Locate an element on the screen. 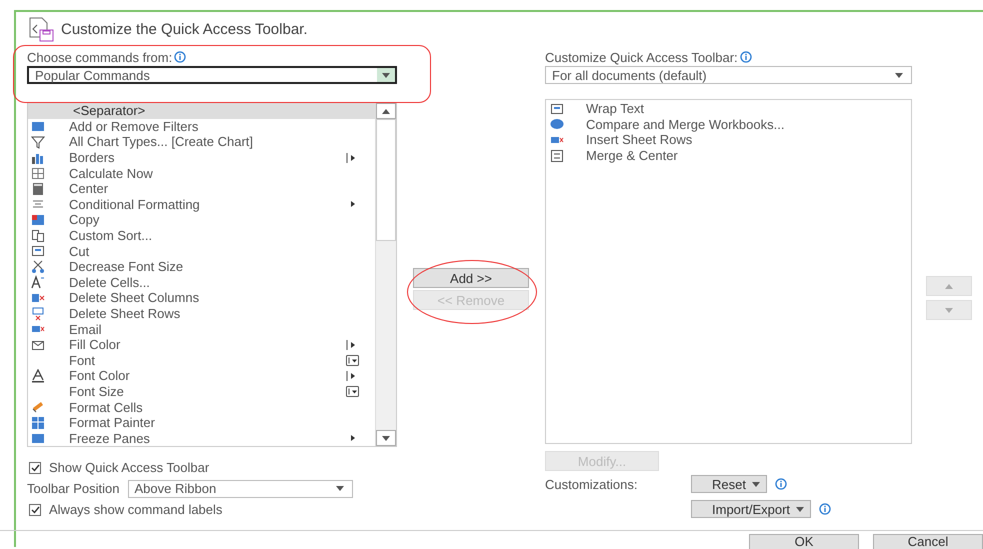 The image size is (983, 549). command-item: Delete Sheet Columns is located at coordinates (201, 298).